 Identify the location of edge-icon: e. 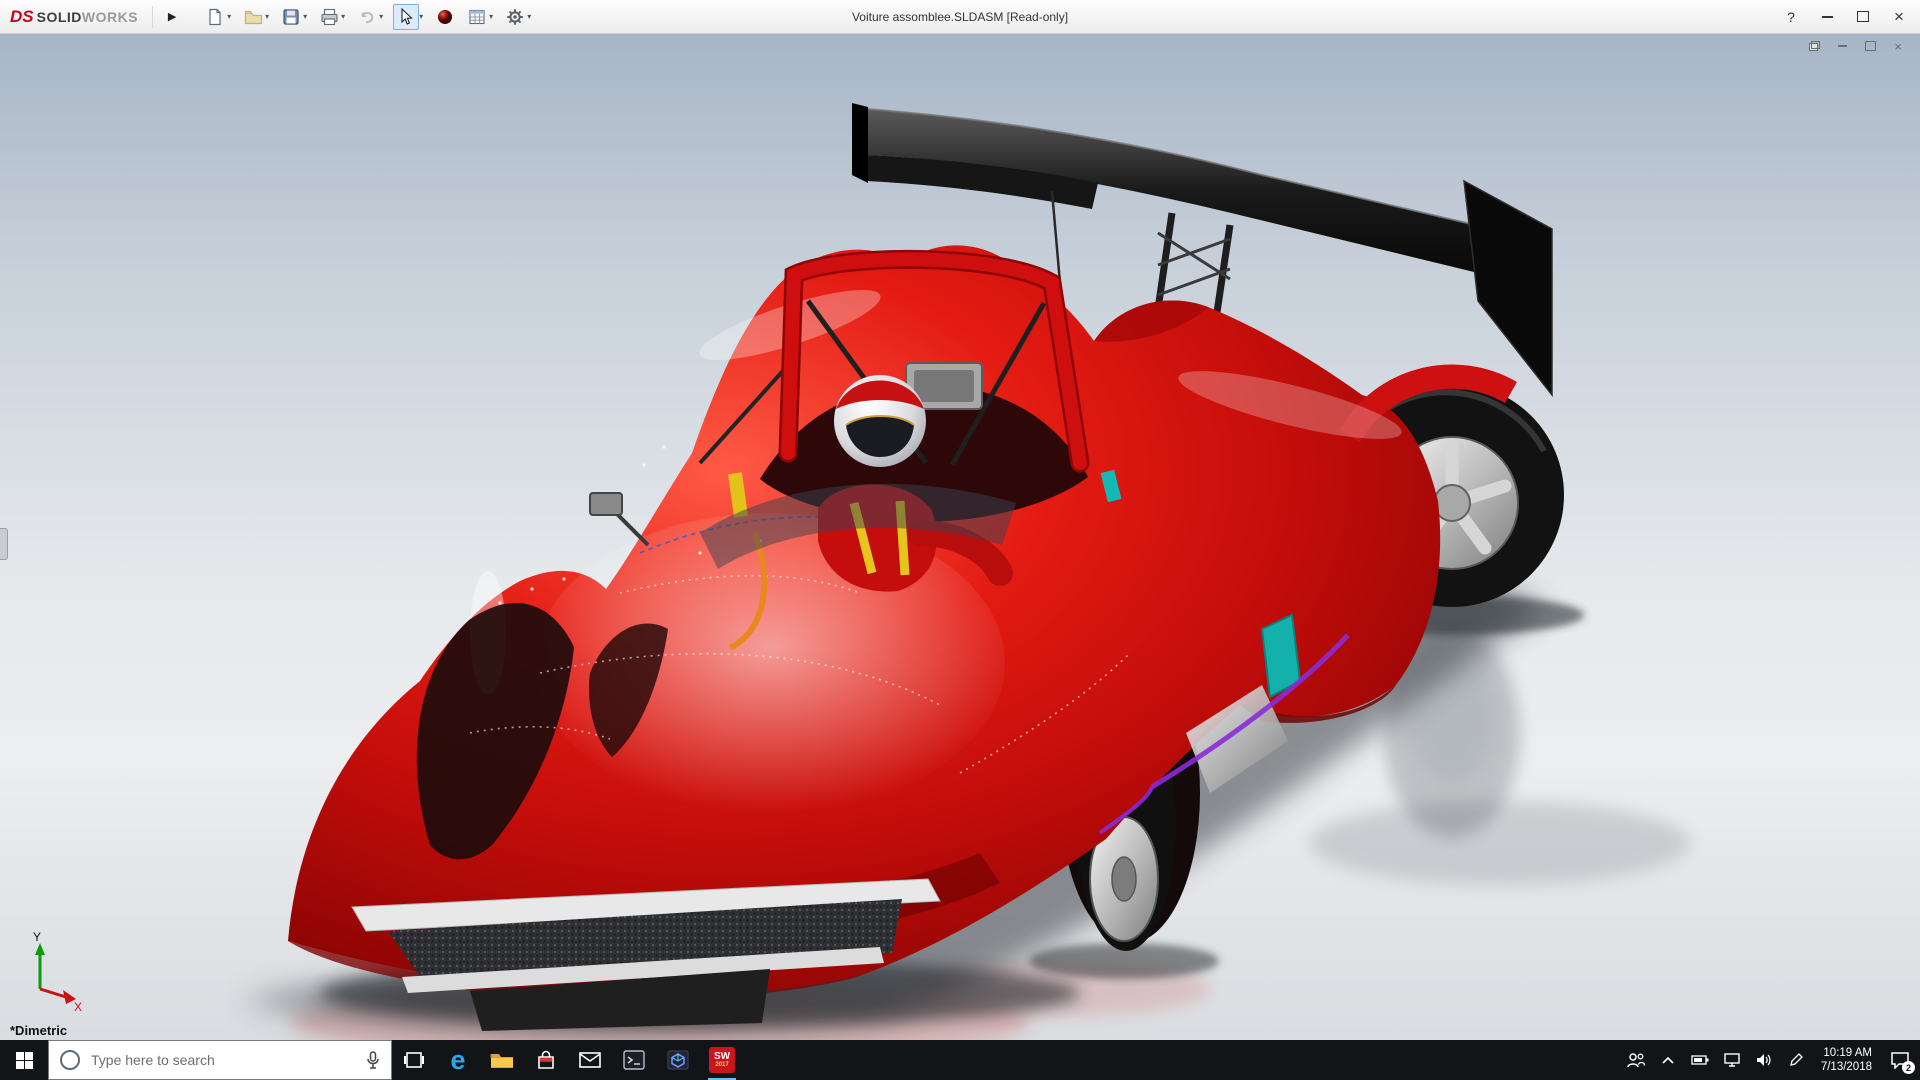
(458, 1059).